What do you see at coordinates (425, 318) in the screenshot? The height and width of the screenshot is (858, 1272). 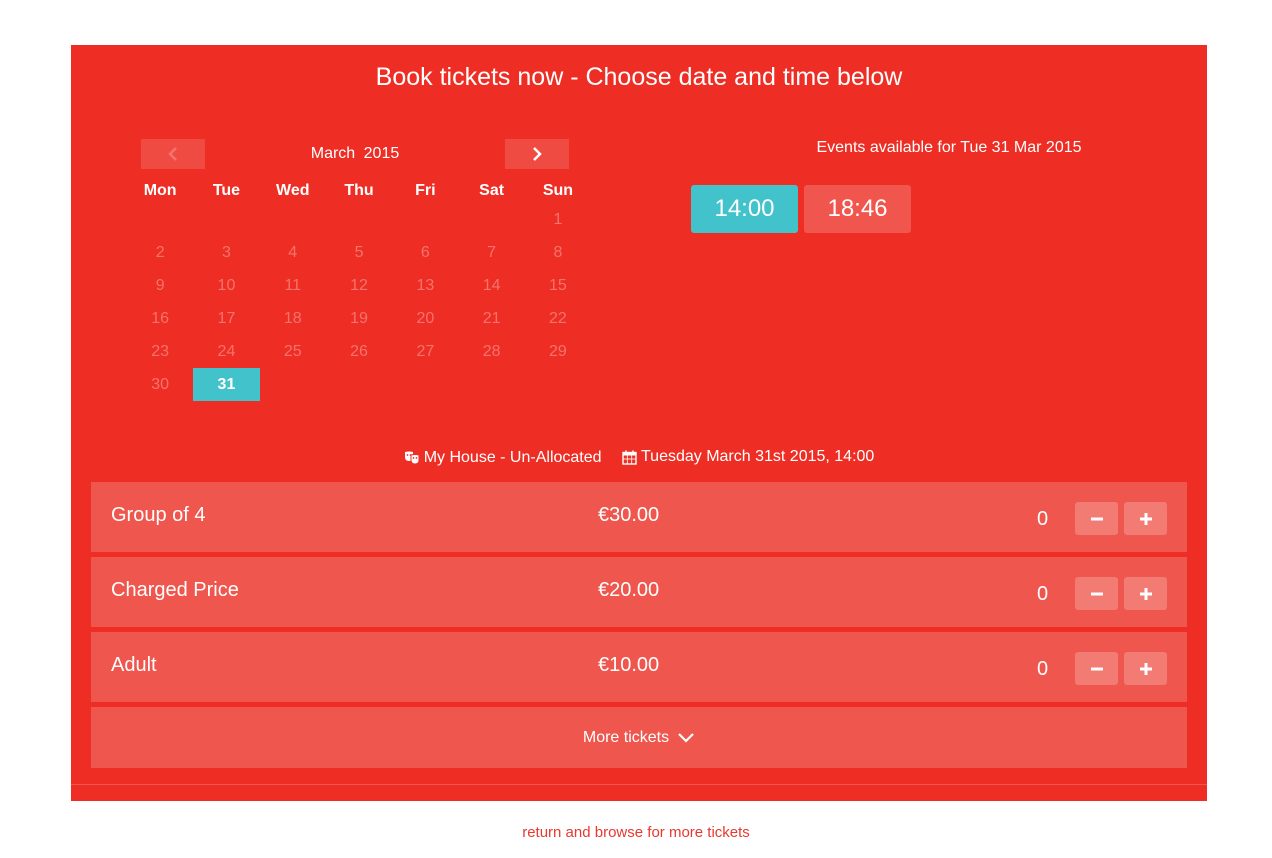 I see `calendar-day: 20` at bounding box center [425, 318].